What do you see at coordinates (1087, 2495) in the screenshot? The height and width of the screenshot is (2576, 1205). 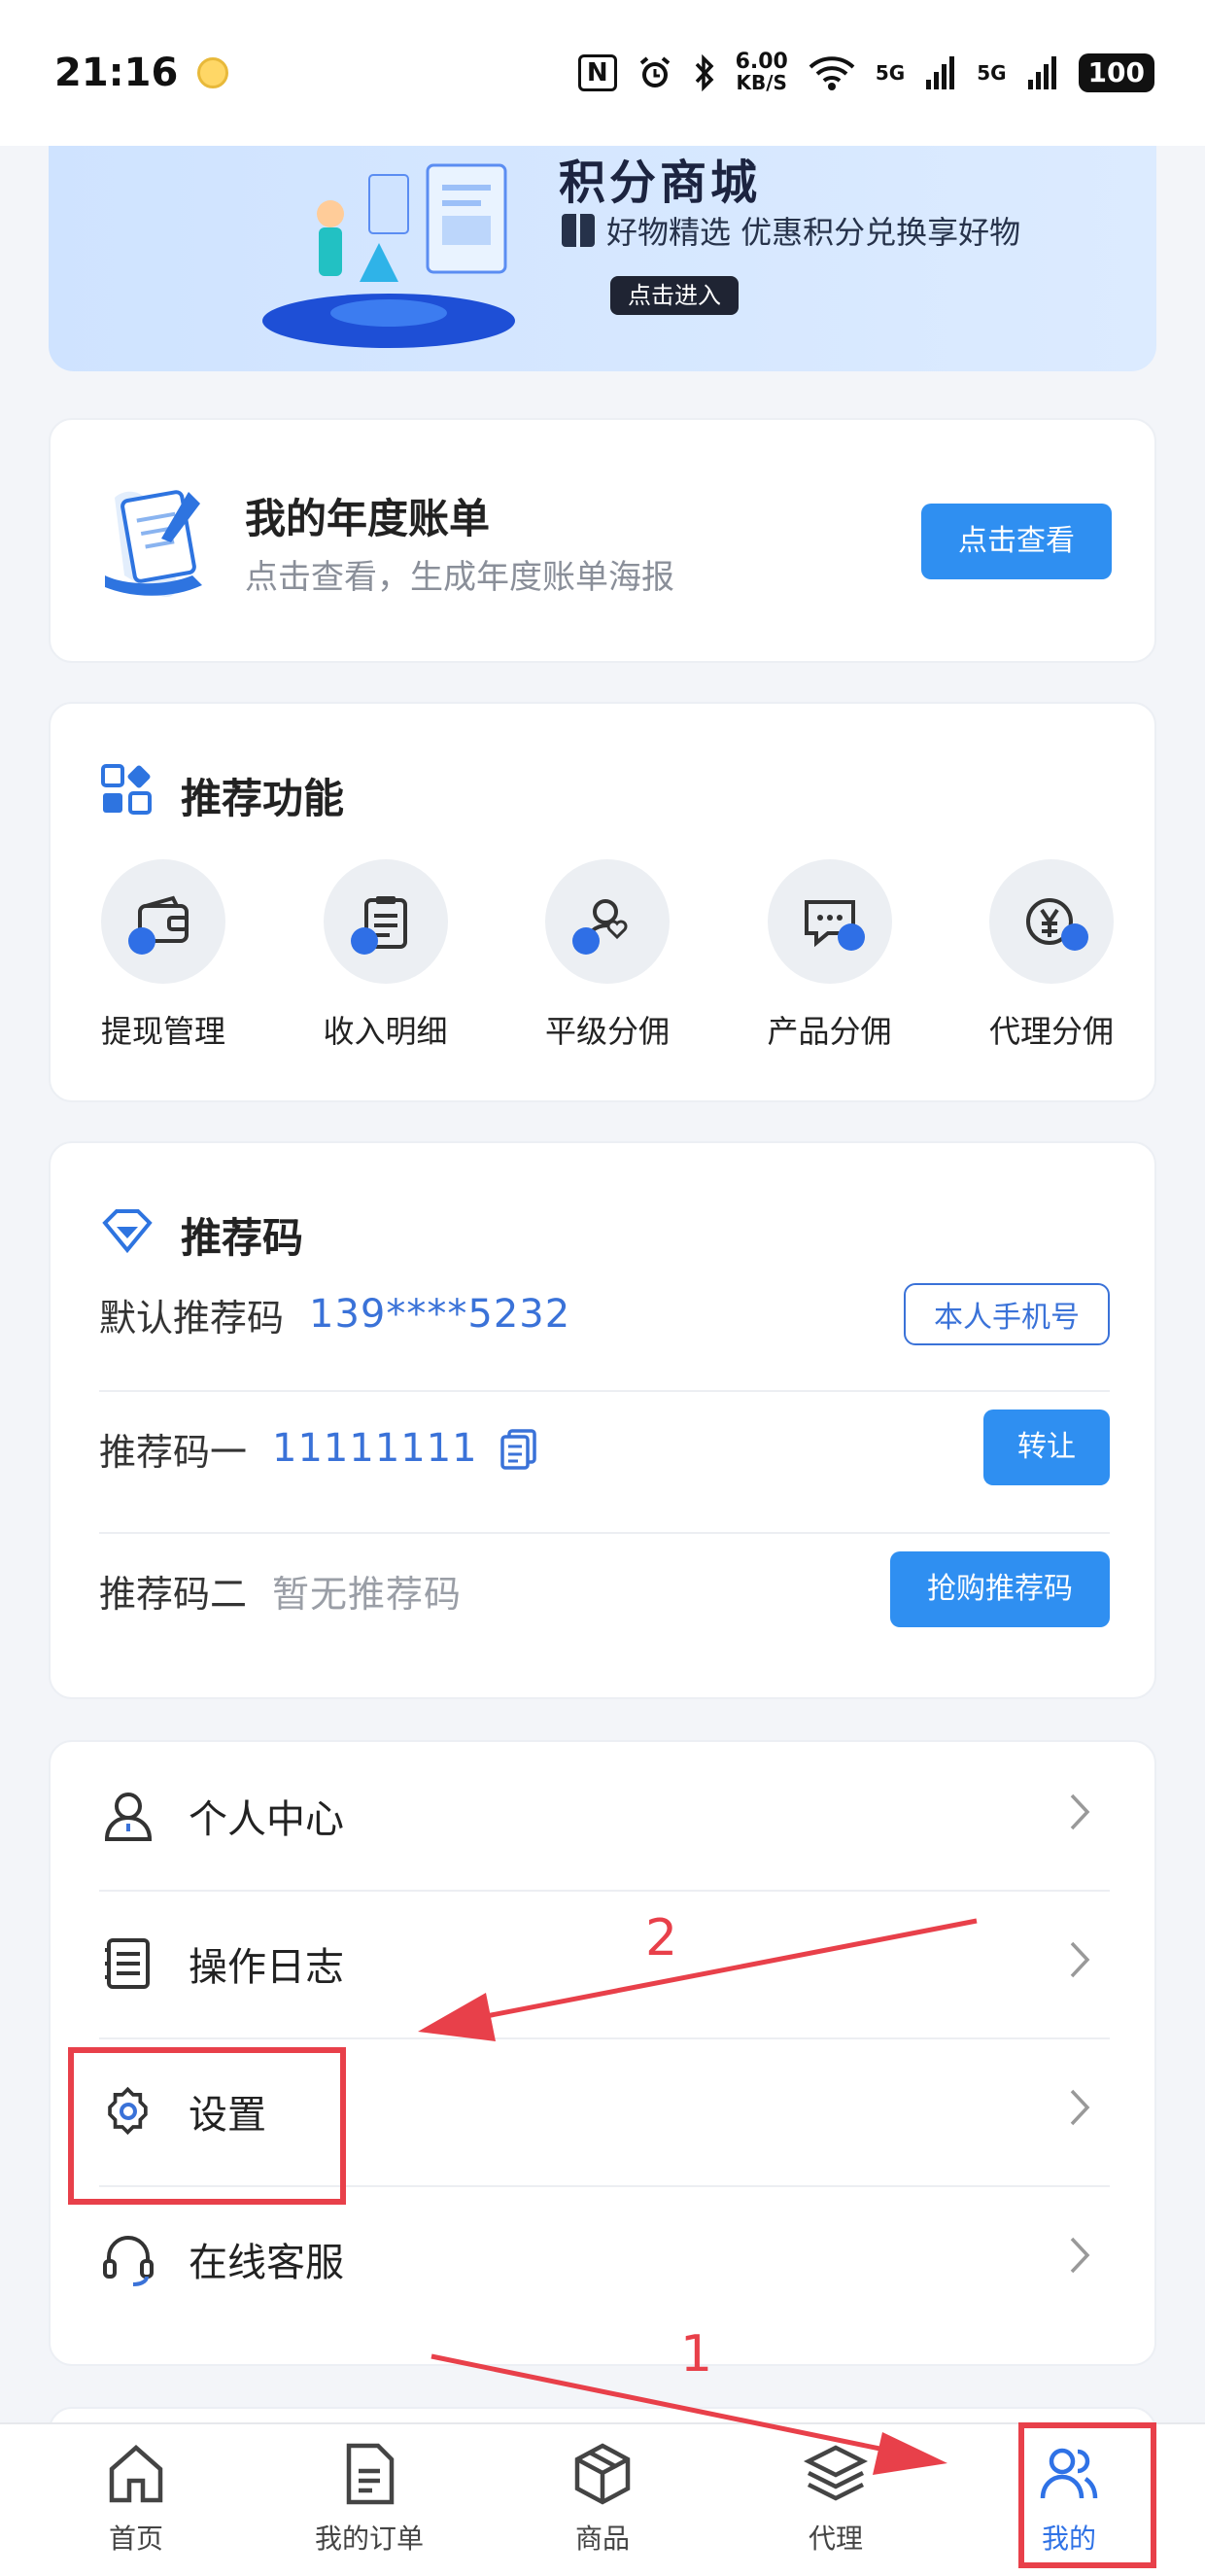 I see `annotation-box-mine-tab` at bounding box center [1087, 2495].